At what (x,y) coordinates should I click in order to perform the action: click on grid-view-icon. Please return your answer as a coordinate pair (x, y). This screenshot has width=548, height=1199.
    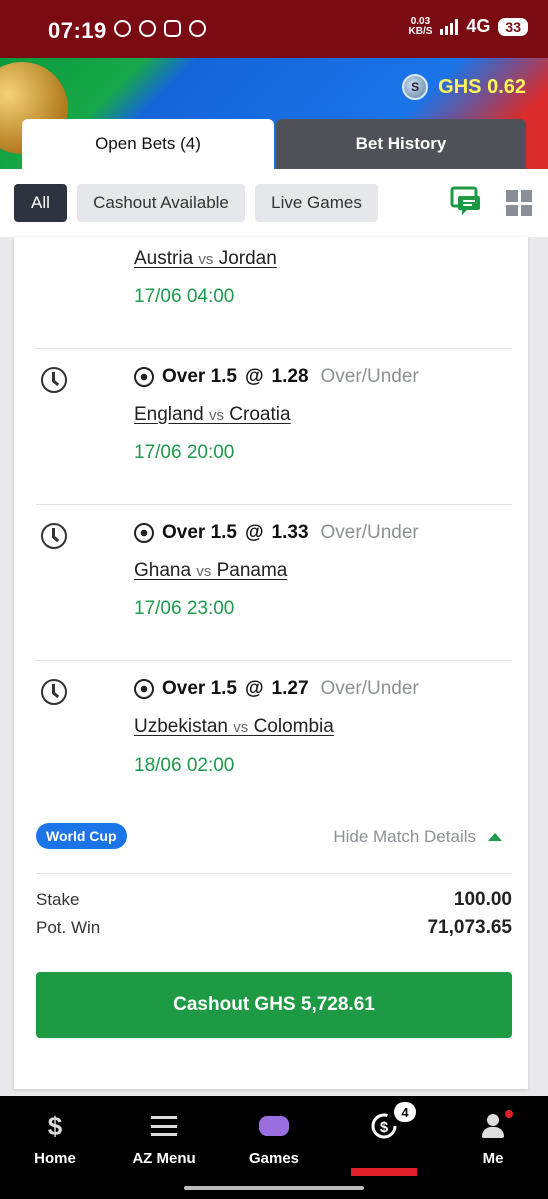
    Looking at the image, I should click on (519, 203).